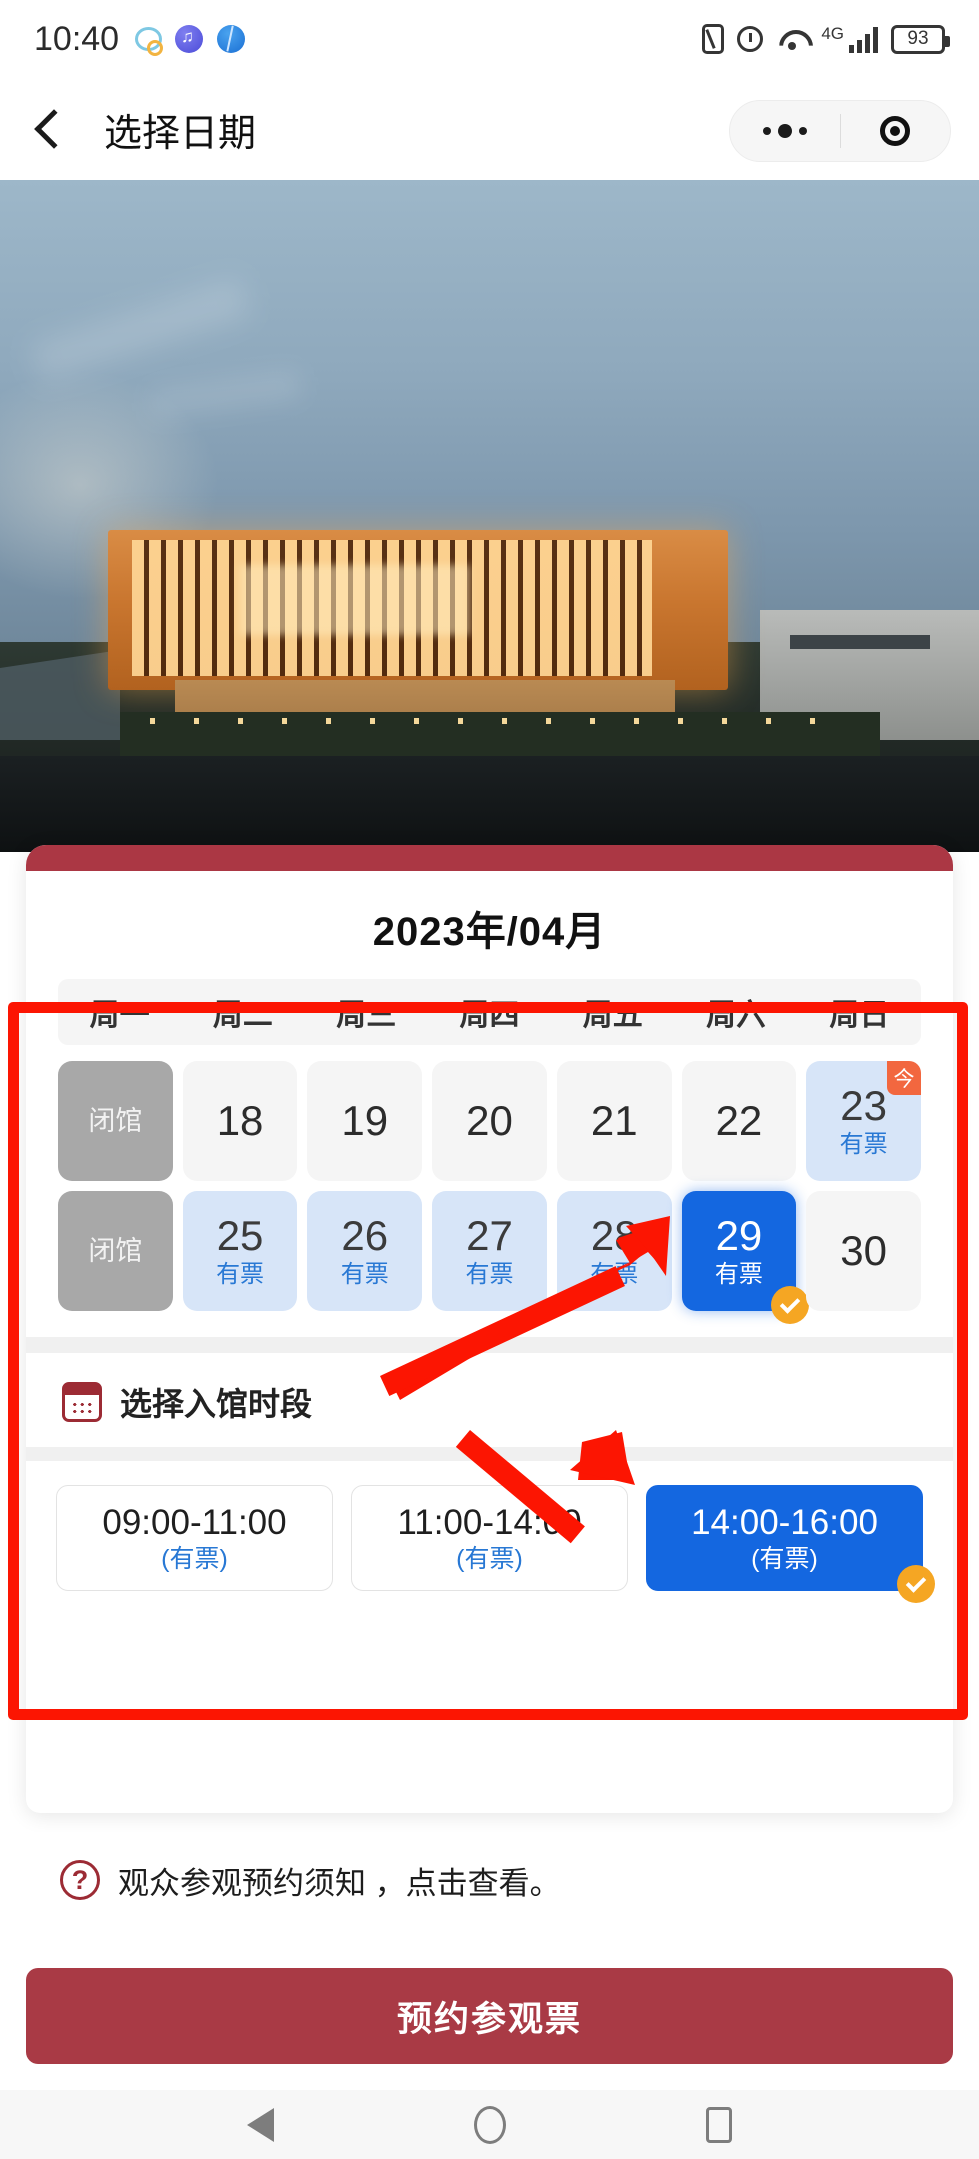 Image resolution: width=979 pixels, height=2159 pixels. I want to click on calendar-day-22: 22, so click(739, 1121).